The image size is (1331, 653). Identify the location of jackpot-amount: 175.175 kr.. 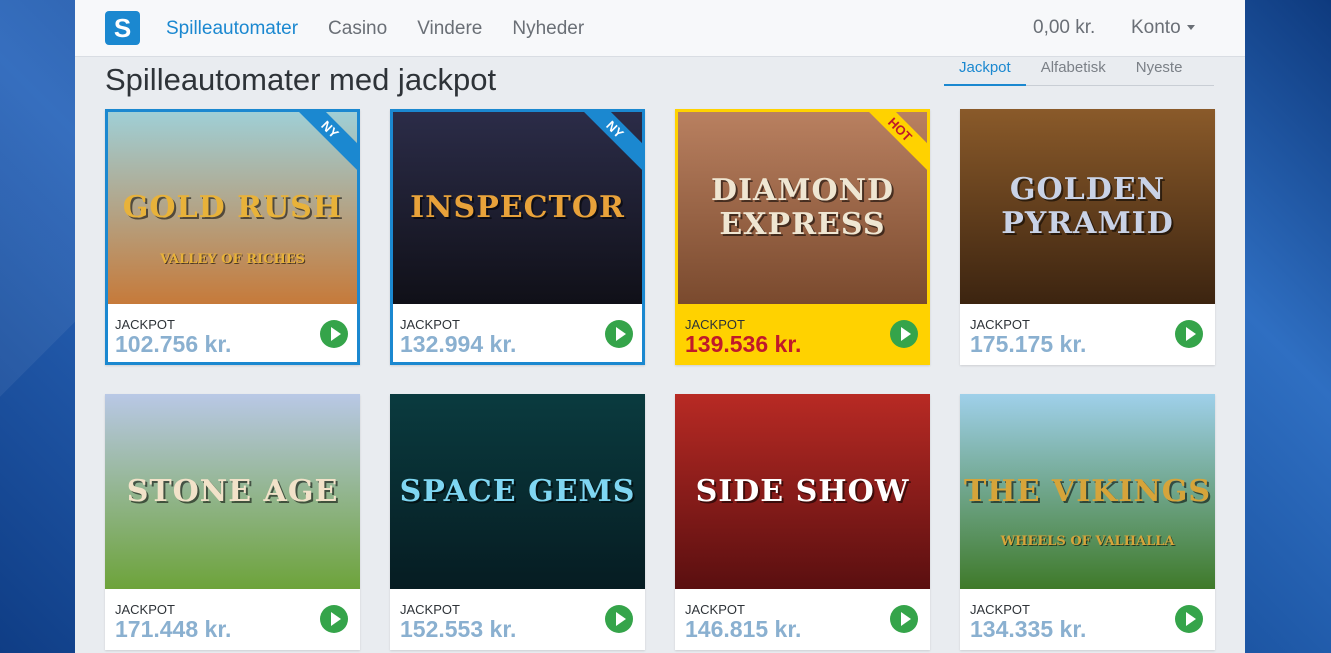
(1028, 344).